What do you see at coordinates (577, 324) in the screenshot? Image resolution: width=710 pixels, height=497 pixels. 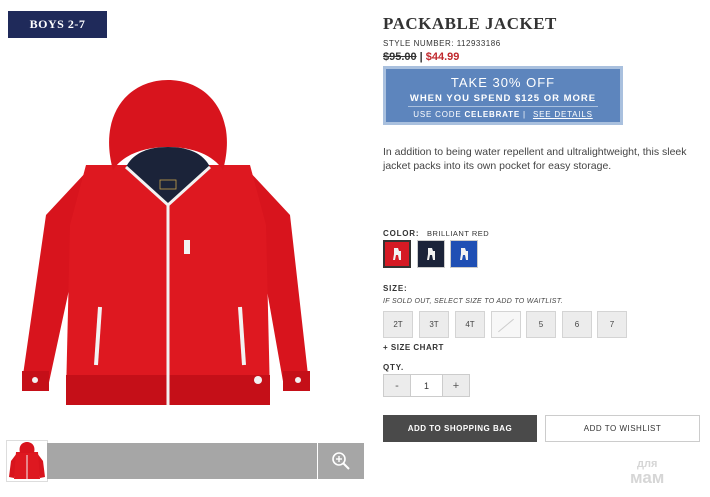 I see `size-option-6: 6` at bounding box center [577, 324].